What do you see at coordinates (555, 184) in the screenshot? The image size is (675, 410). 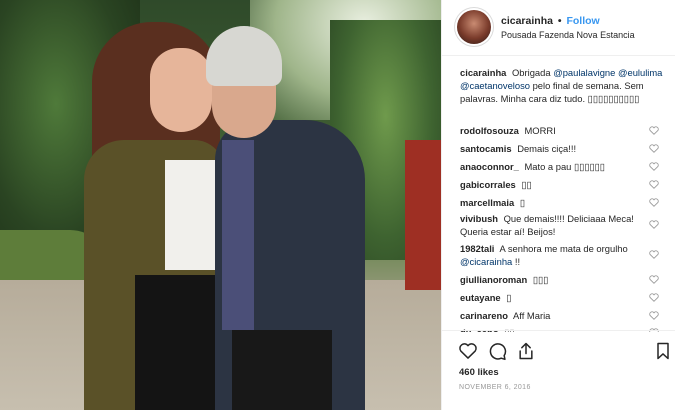 I see `comment-item: gabicorrales ▯▯` at bounding box center [555, 184].